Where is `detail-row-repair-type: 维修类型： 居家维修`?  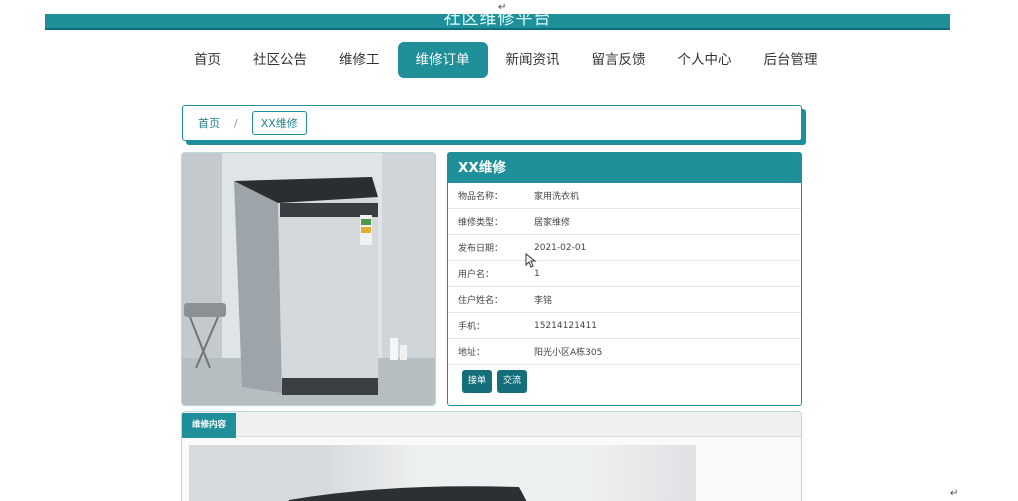 detail-row-repair-type: 维修类型： 居家维修 is located at coordinates (624, 222).